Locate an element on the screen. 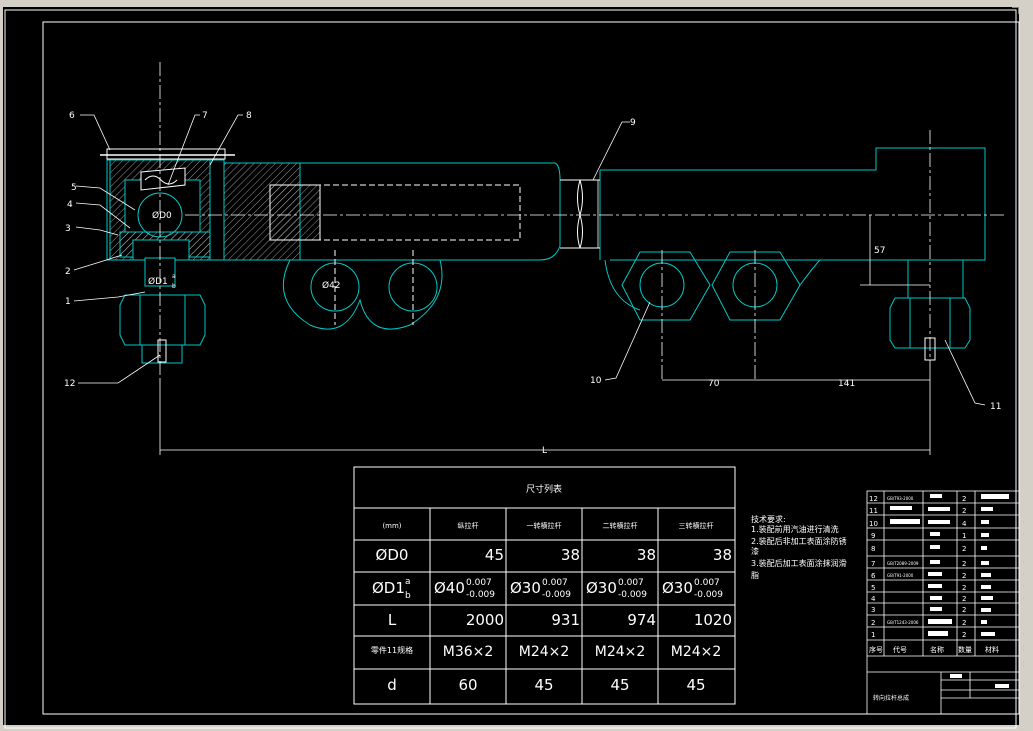  row-d1-val-2-sup: 0.007 is located at coordinates (555, 583).